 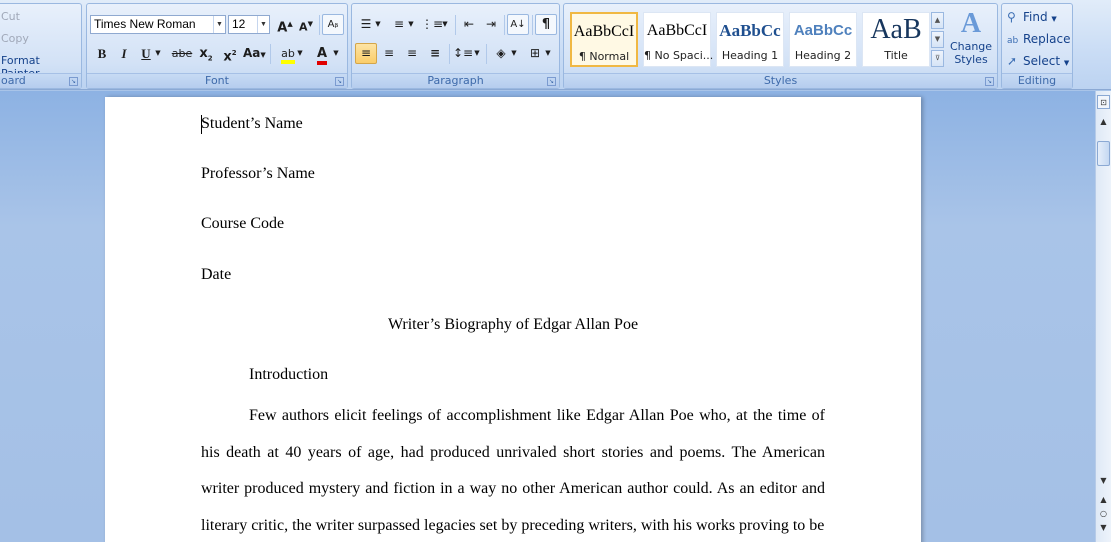 I want to click on line-spacing-icon: ↕≡, so click(x=463, y=53).